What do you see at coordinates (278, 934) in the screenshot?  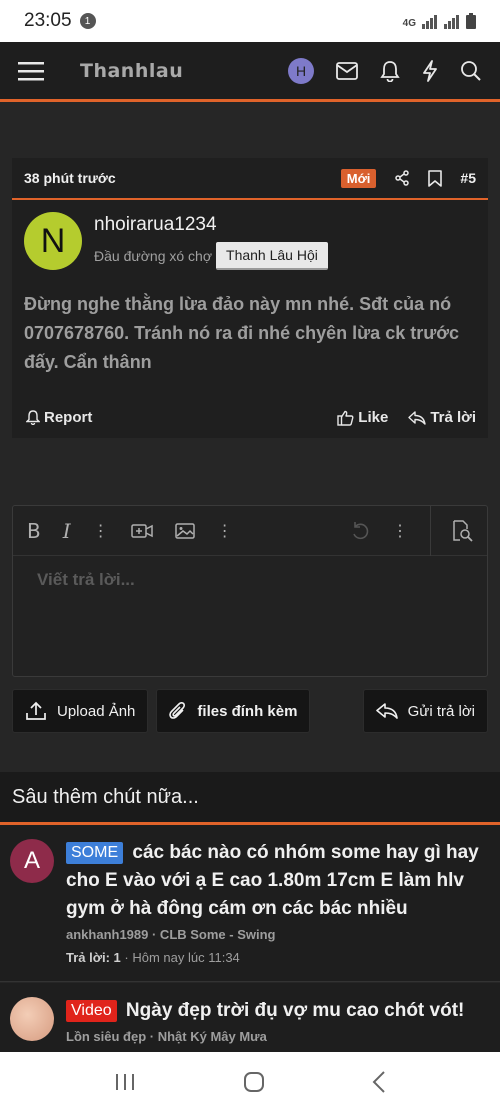 I see `thread-meta: ankhanh1989 · CLB Some - Swing` at bounding box center [278, 934].